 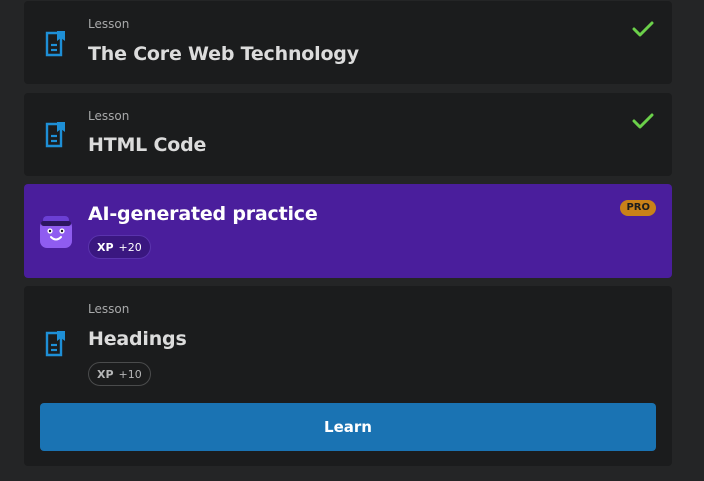 I want to click on ai-bot-avatar-icon, so click(x=56, y=232).